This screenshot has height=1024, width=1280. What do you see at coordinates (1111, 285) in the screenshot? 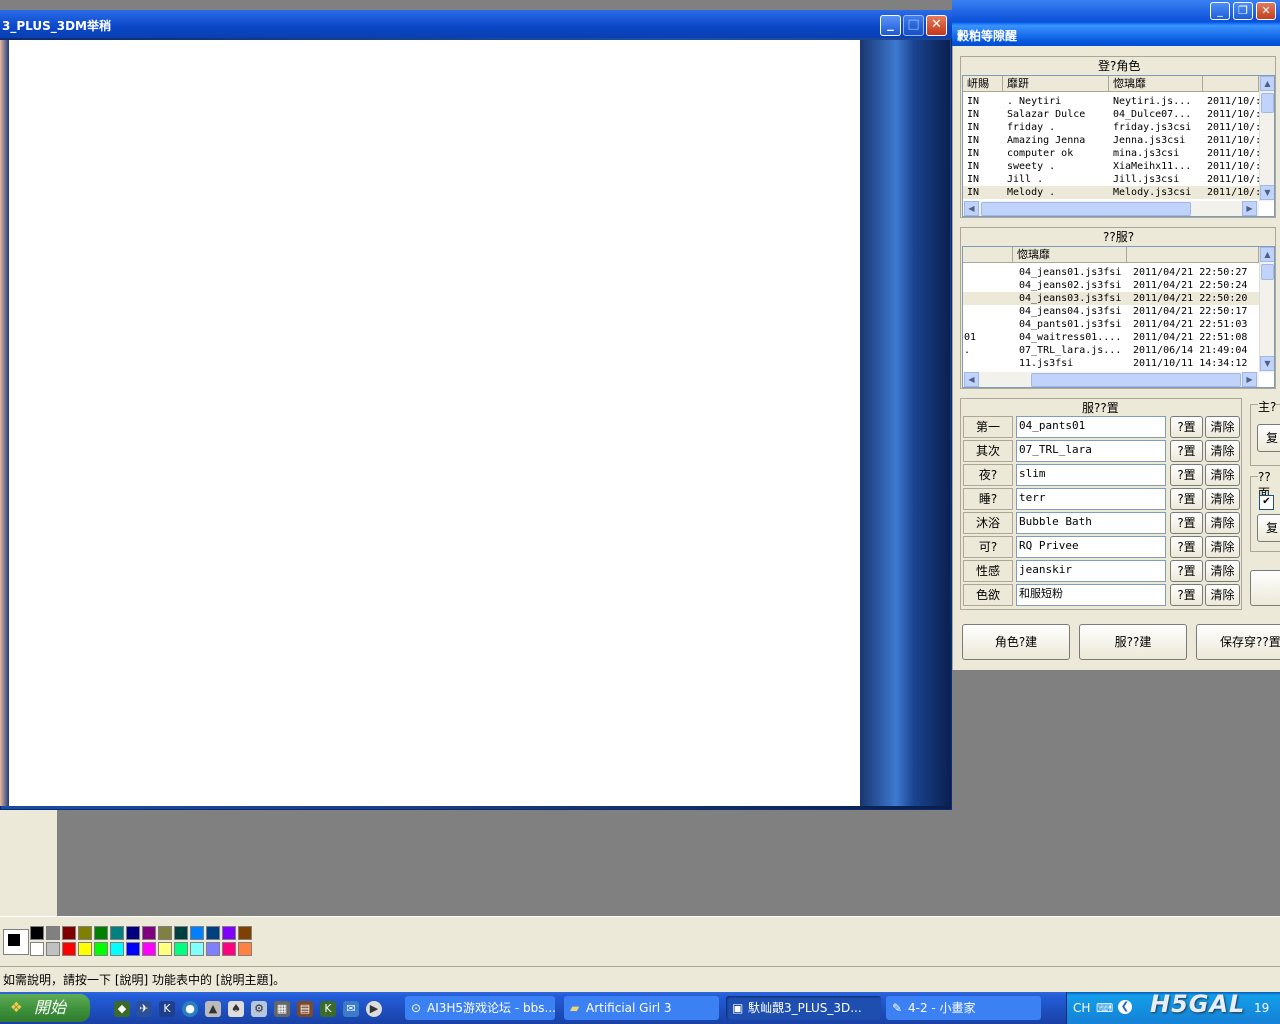
I see `clothes-row: 04_jeans02.js3fsi 2011/04/21 22:50:24` at bounding box center [1111, 285].